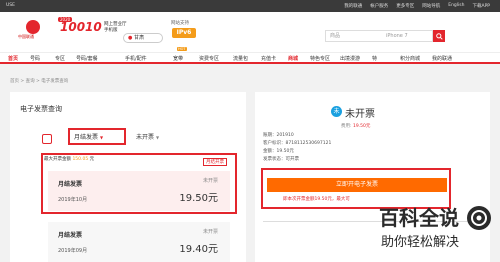 This screenshot has width=500, height=262. I want to click on unicom-logo-icon, so click(33, 27).